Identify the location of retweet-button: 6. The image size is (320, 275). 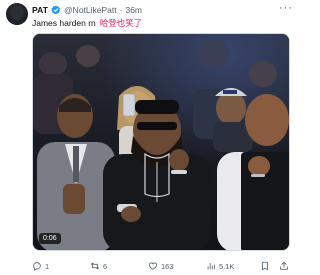
(98, 266).